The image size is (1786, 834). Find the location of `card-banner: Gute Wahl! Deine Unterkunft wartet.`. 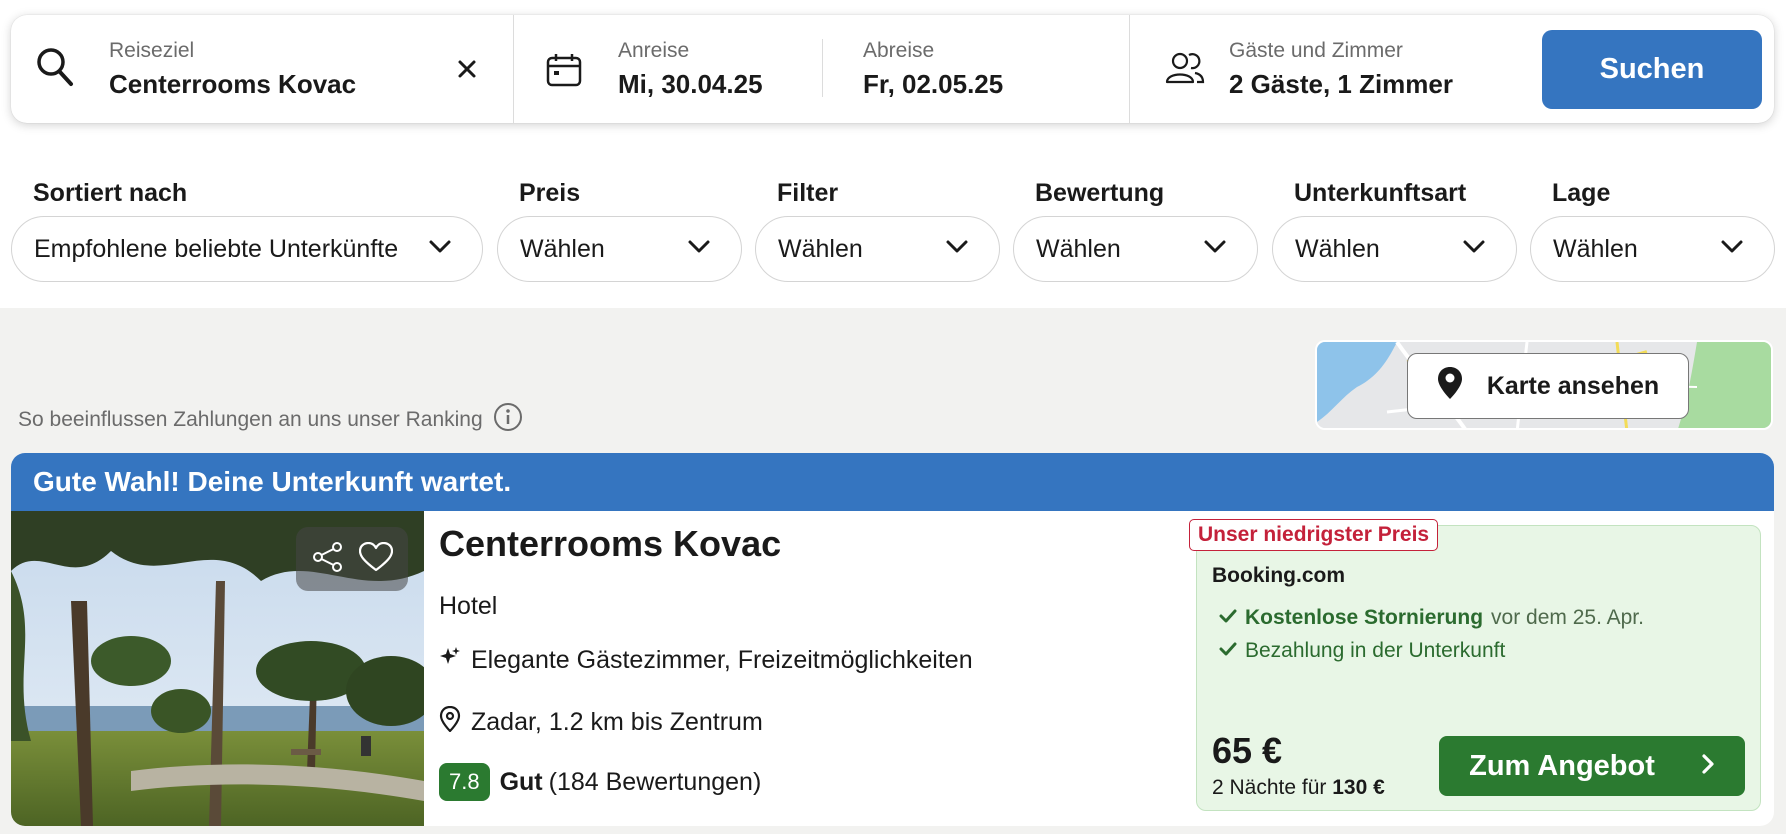

card-banner: Gute Wahl! Deine Unterkunft wartet. is located at coordinates (892, 482).